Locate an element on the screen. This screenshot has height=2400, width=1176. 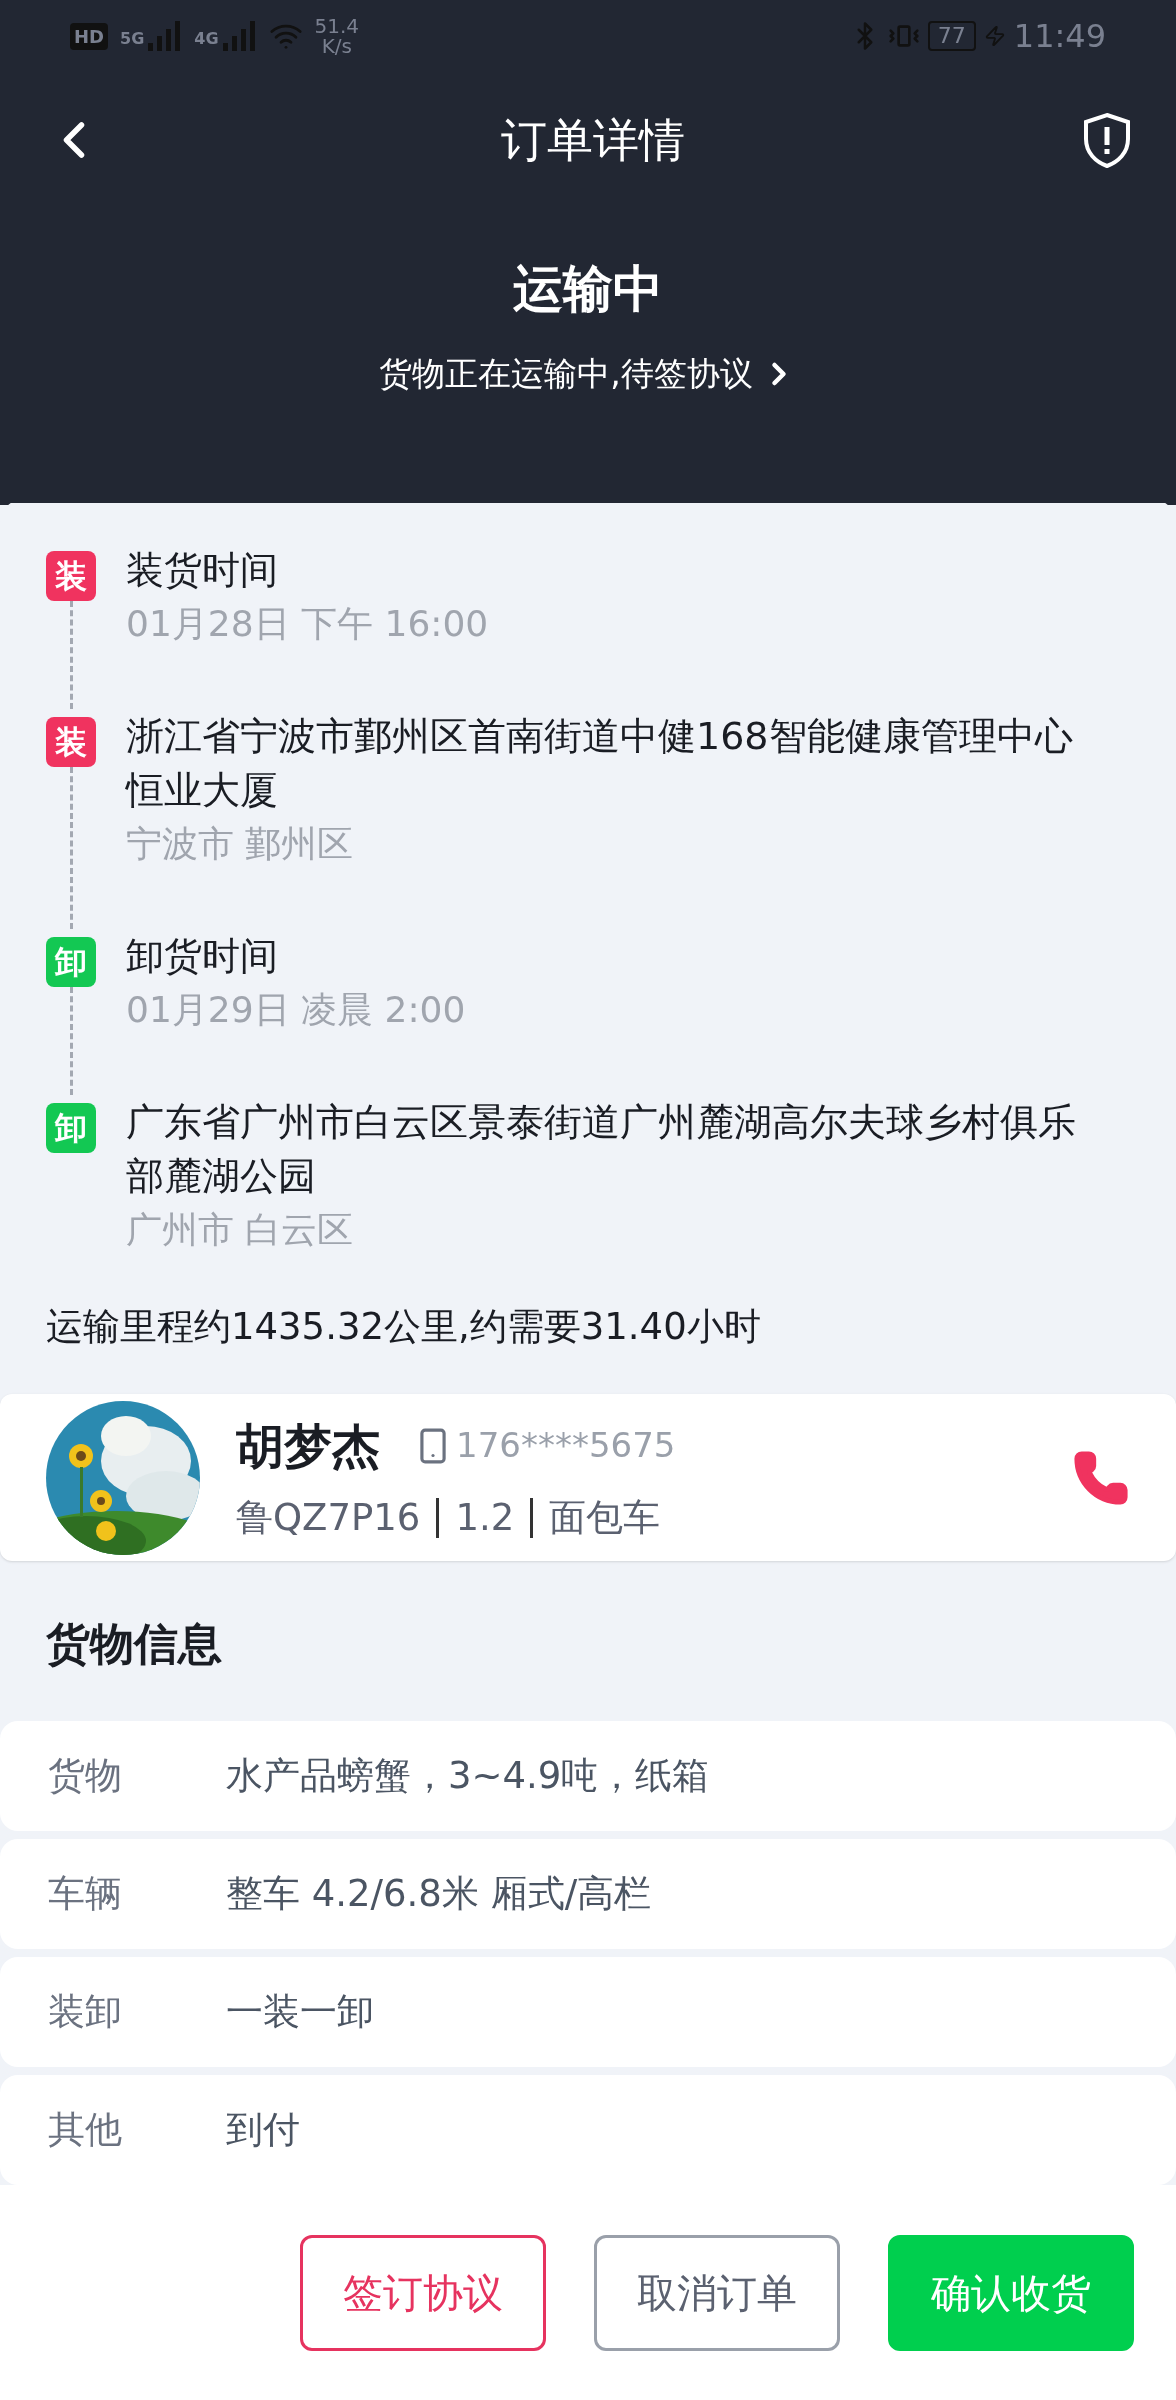
route-title: 装货时间 is located at coordinates (202, 570).